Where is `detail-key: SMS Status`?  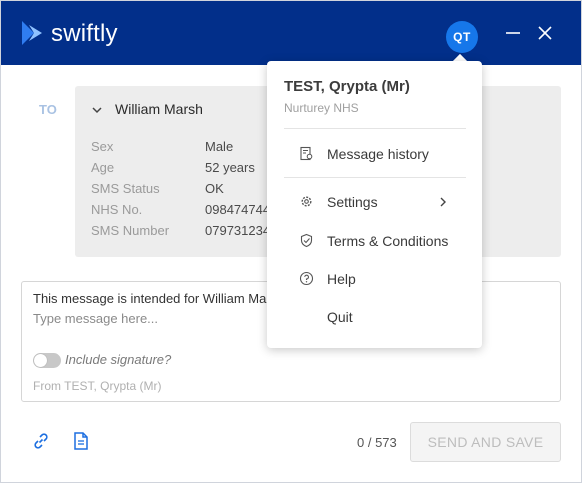
detail-key: SMS Status is located at coordinates (125, 188).